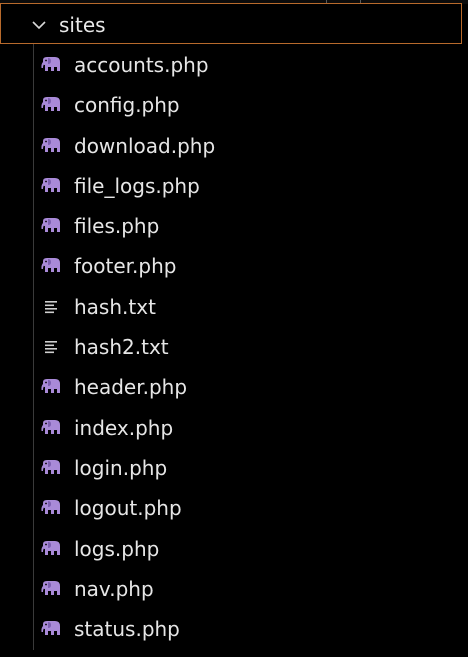 This screenshot has width=468, height=657. I want to click on file-name: files.php, so click(117, 226).